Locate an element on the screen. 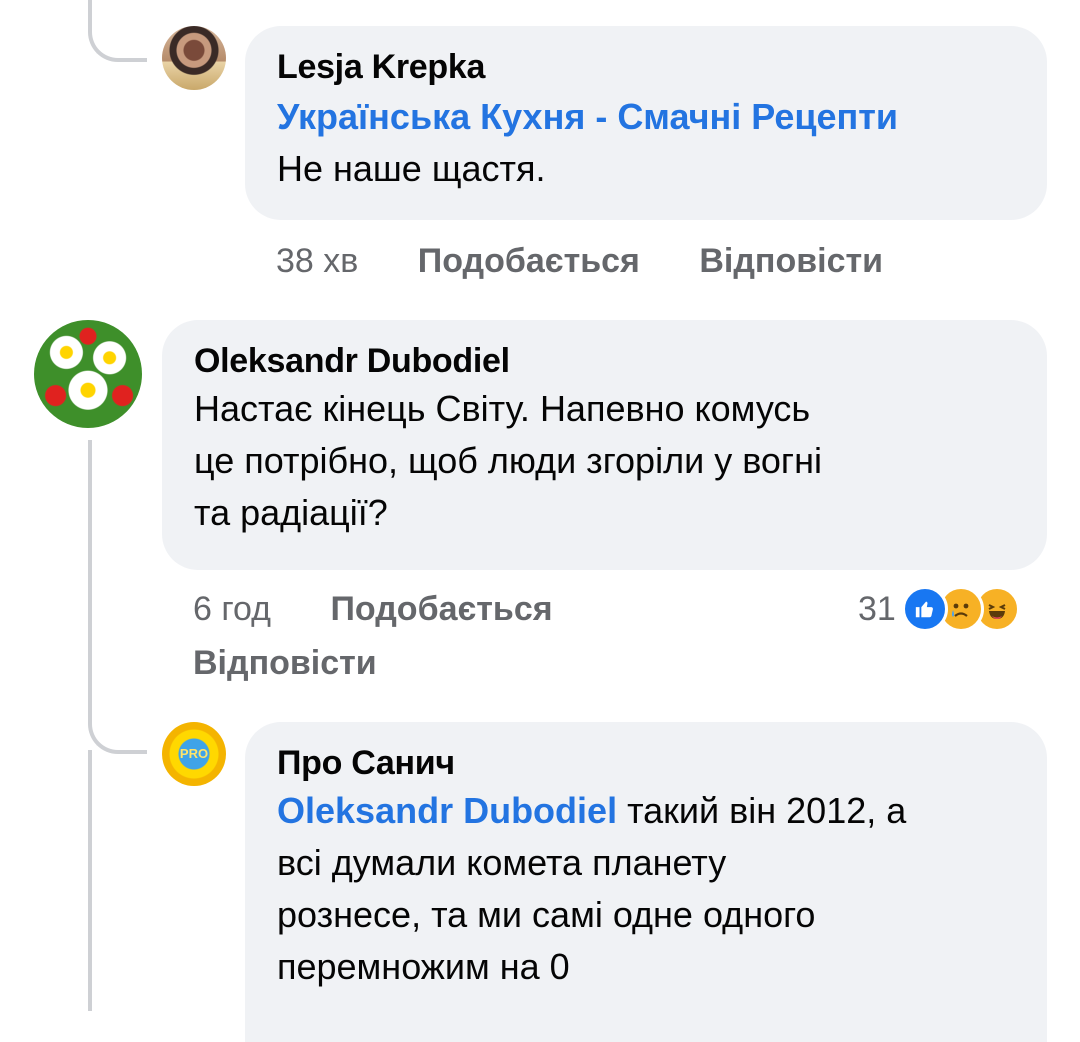  like-icon is located at coordinates (924, 609).